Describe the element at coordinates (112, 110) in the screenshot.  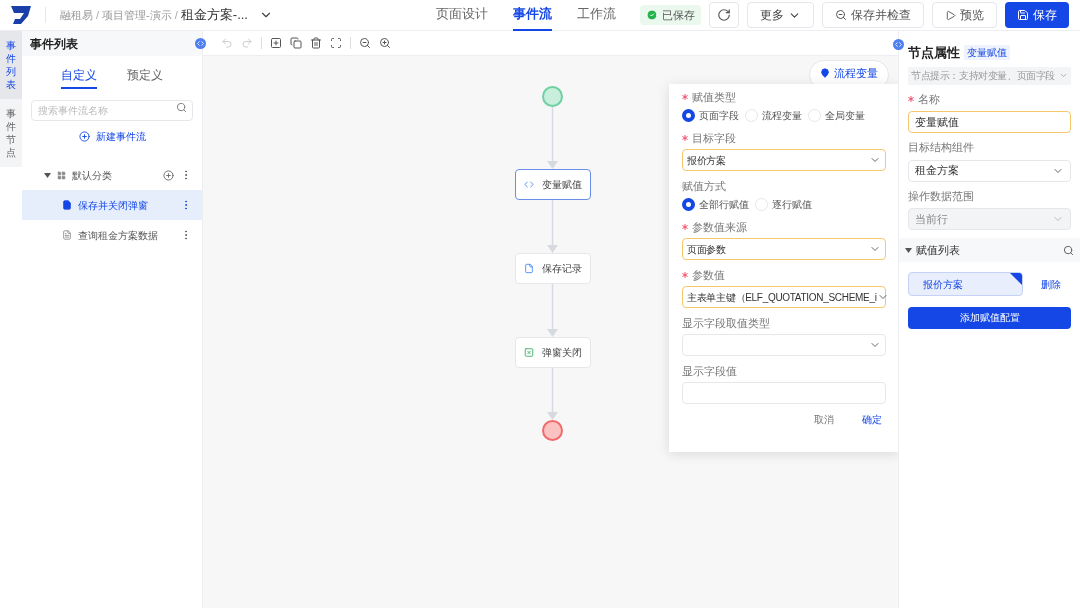
I see `search-field: 搜索事件流名称` at that location.